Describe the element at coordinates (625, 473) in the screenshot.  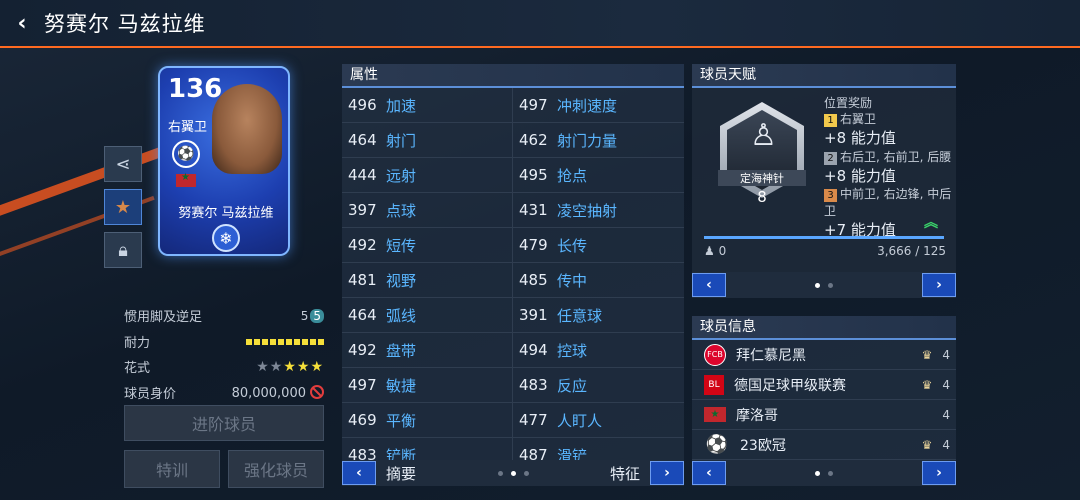
I see `traits-tab: 特征` at that location.